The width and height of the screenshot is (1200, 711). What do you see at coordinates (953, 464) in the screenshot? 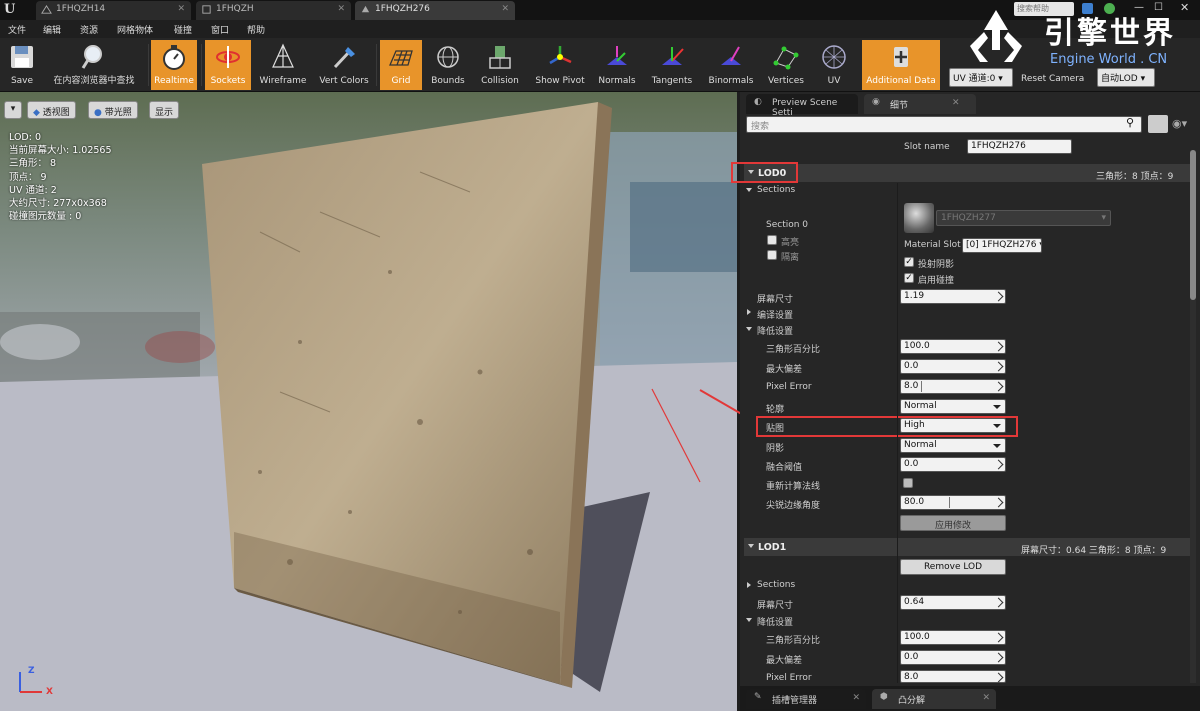
I see `weld-threshold-input: 0.0` at bounding box center [953, 464].